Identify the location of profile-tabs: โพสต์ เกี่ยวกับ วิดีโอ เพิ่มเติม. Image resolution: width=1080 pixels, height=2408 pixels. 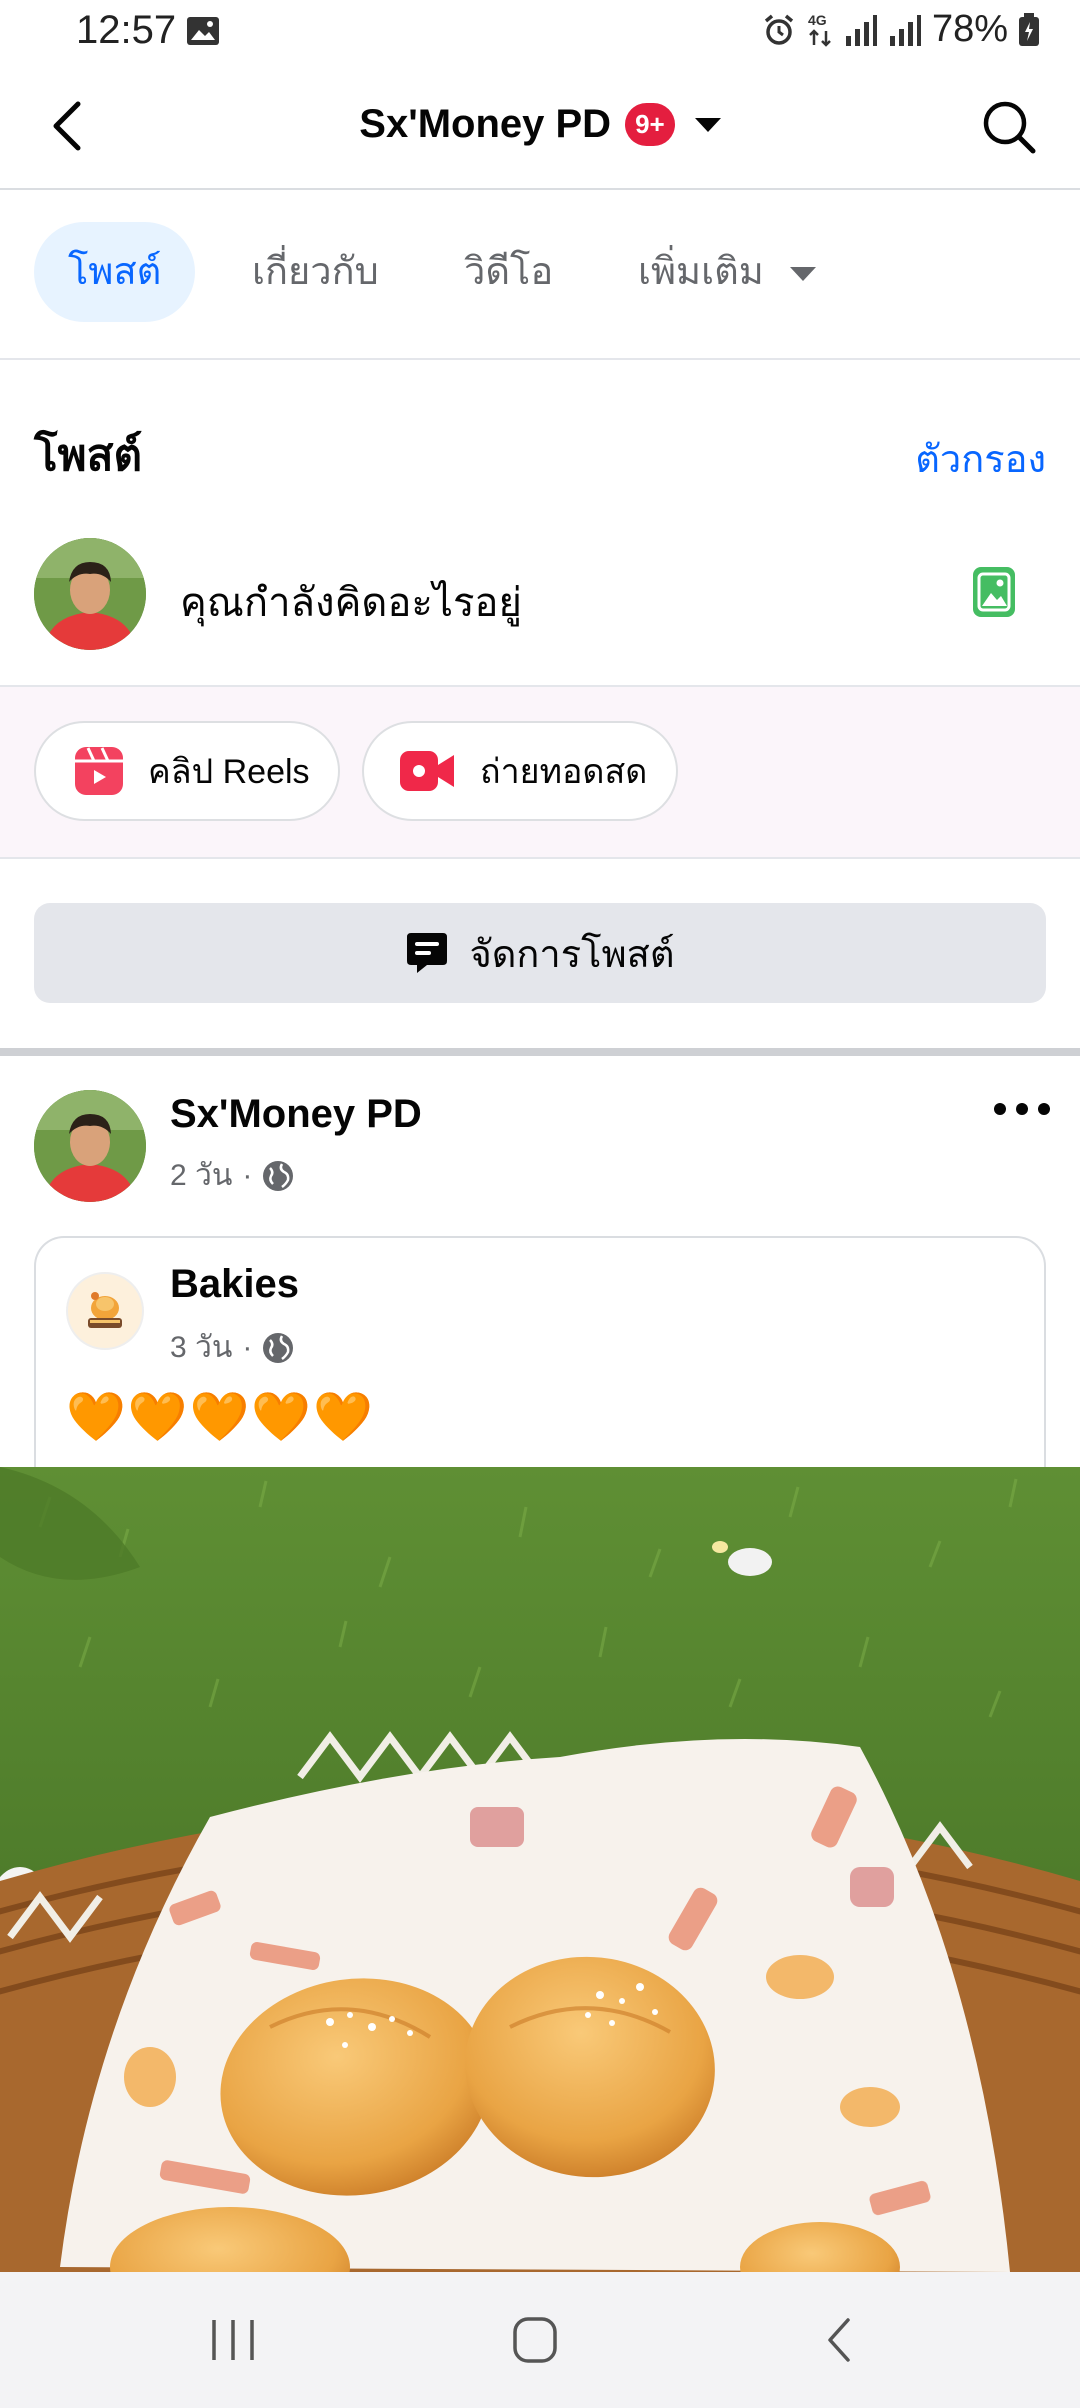
(540, 274).